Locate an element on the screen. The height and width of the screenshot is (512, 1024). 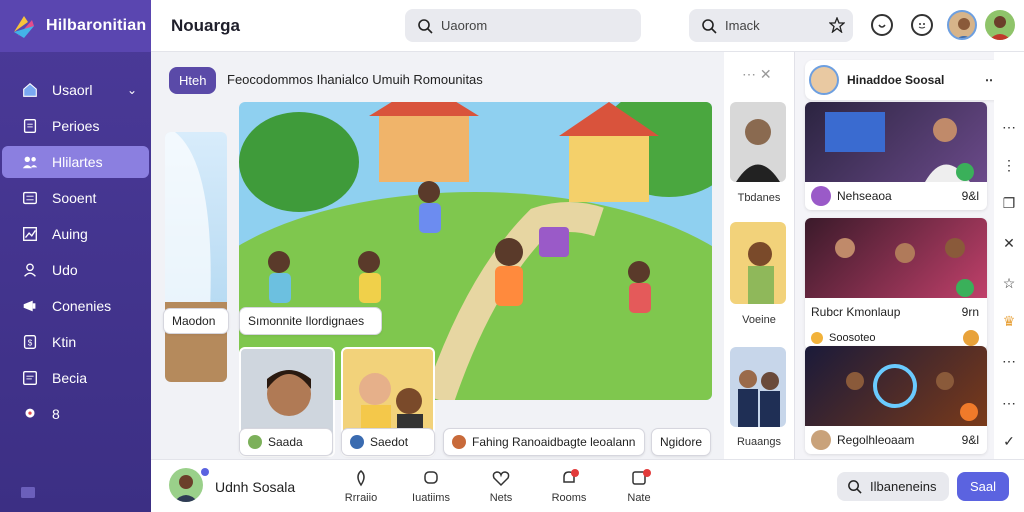
sidebar-item-label: Ktin is located at coordinates (64, 342).